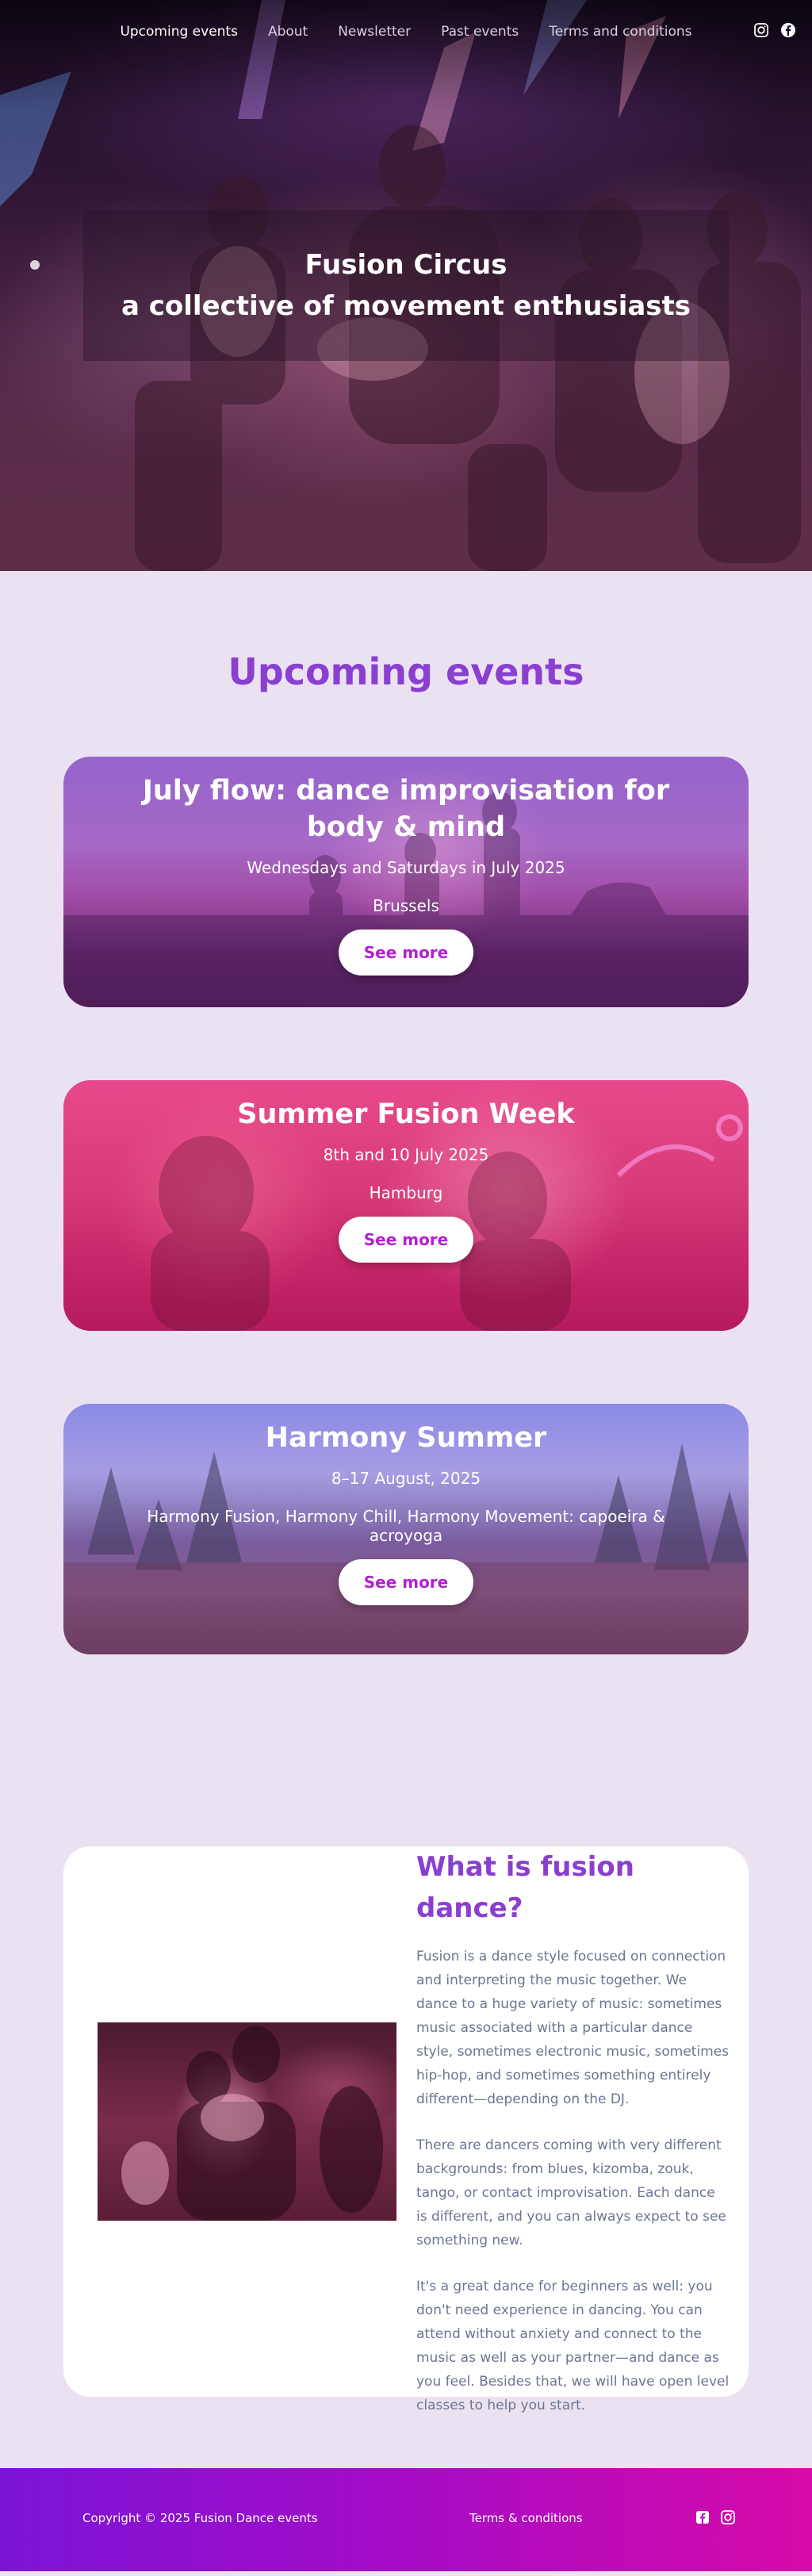 The height and width of the screenshot is (2576, 812). I want to click on event-date: 8th and 10 July 2025, so click(406, 1154).